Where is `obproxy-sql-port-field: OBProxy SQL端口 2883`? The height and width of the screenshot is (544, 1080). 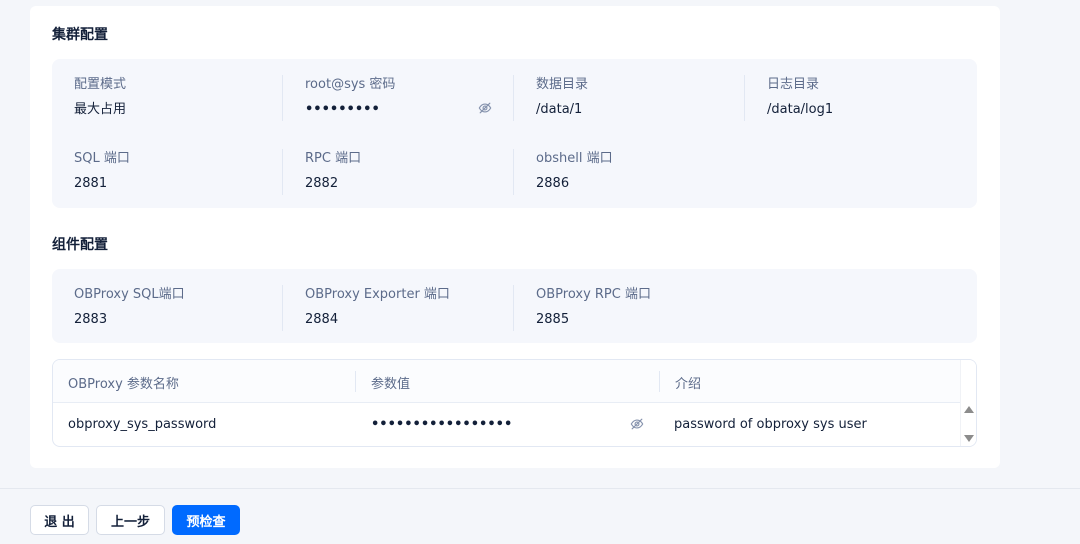 obproxy-sql-port-field: OBProxy SQL端口 2883 is located at coordinates (179, 307).